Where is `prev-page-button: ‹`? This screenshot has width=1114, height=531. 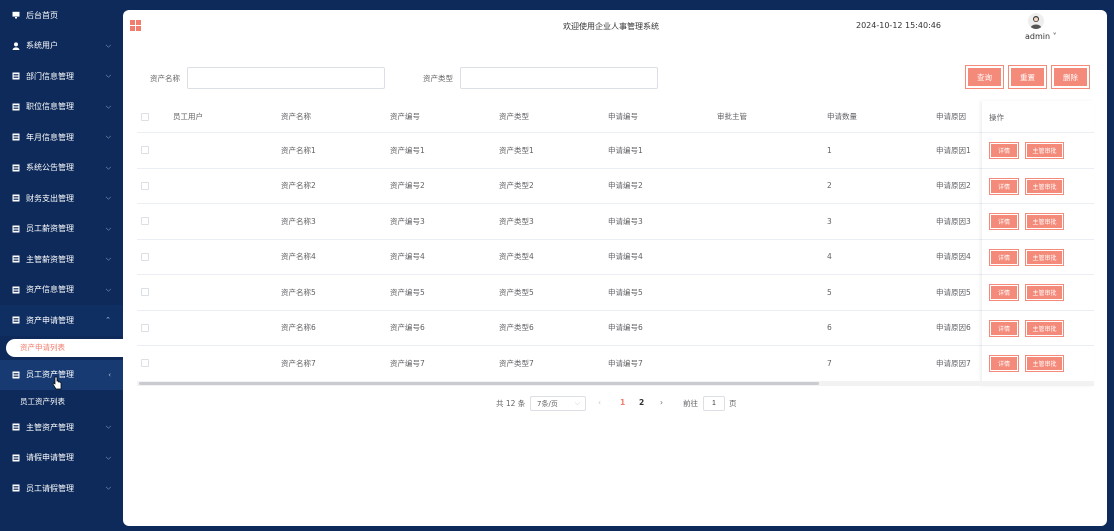 prev-page-button: ‹ is located at coordinates (599, 402).